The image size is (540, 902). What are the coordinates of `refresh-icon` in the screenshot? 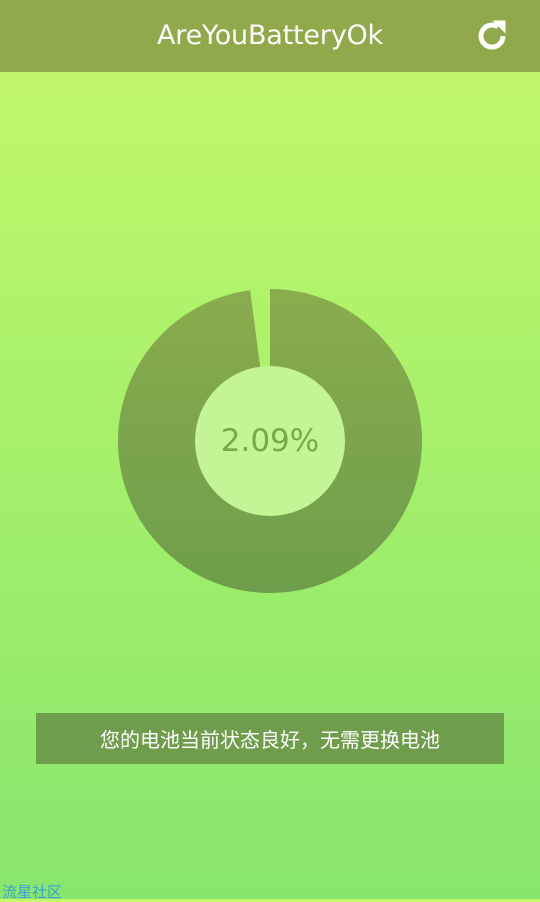 It's located at (492, 35).